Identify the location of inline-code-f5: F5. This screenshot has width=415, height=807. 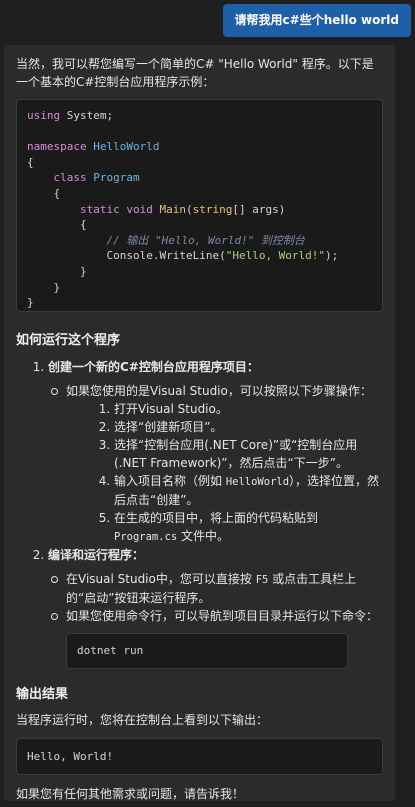
(262, 580).